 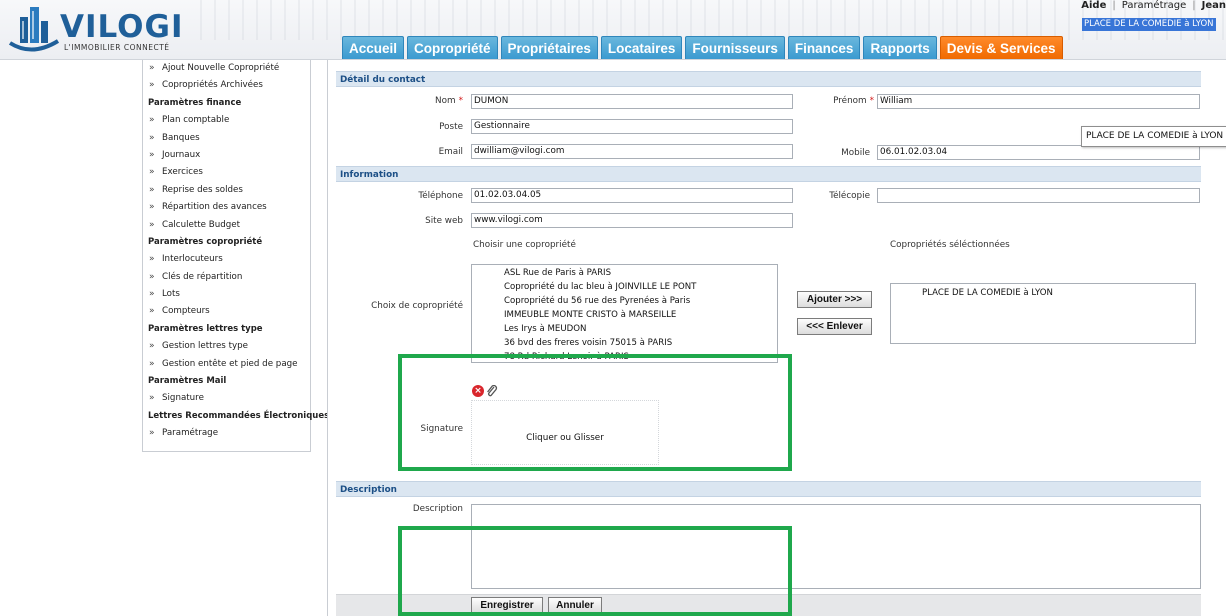 I want to click on mobile-label: Mobile, so click(x=855, y=153).